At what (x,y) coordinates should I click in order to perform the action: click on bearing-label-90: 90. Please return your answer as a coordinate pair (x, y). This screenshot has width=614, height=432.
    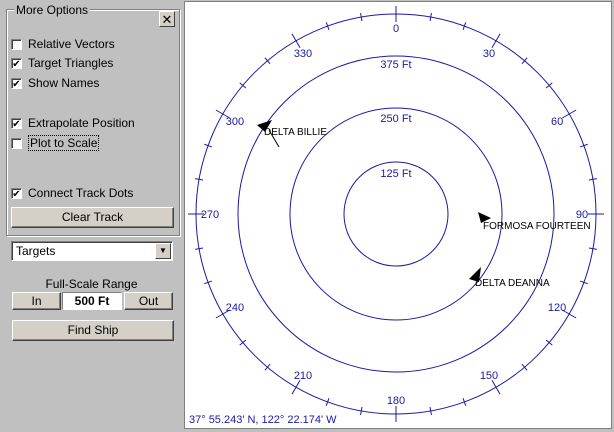
    Looking at the image, I should click on (582, 215).